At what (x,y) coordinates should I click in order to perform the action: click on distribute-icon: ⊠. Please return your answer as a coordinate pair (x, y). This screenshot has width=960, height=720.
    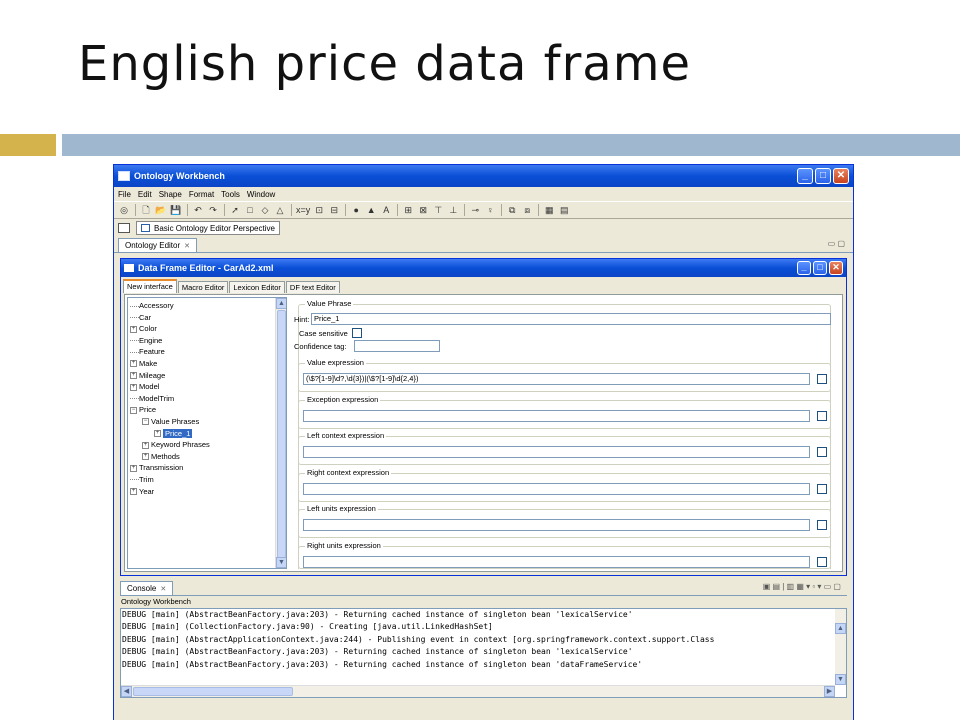
    Looking at the image, I should click on (423, 210).